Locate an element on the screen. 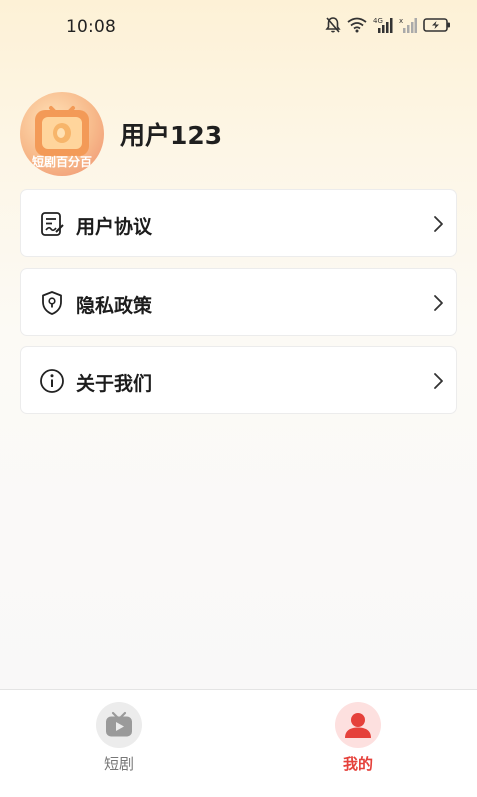  menu-item-label: 用户协议 is located at coordinates (114, 227).